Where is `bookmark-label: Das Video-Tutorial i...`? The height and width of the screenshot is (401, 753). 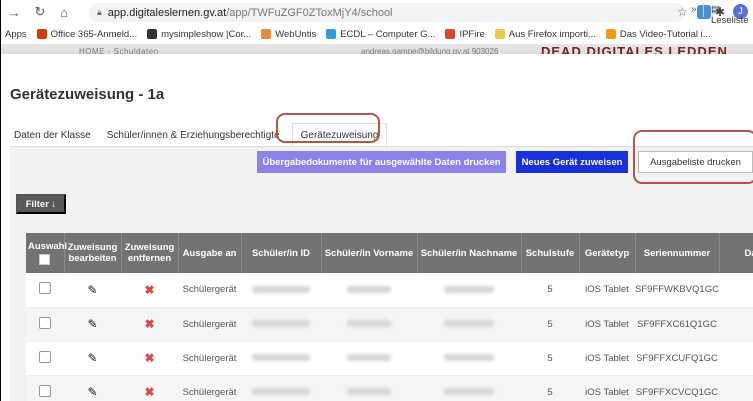 bookmark-label: Das Video-Tutorial i... is located at coordinates (665, 34).